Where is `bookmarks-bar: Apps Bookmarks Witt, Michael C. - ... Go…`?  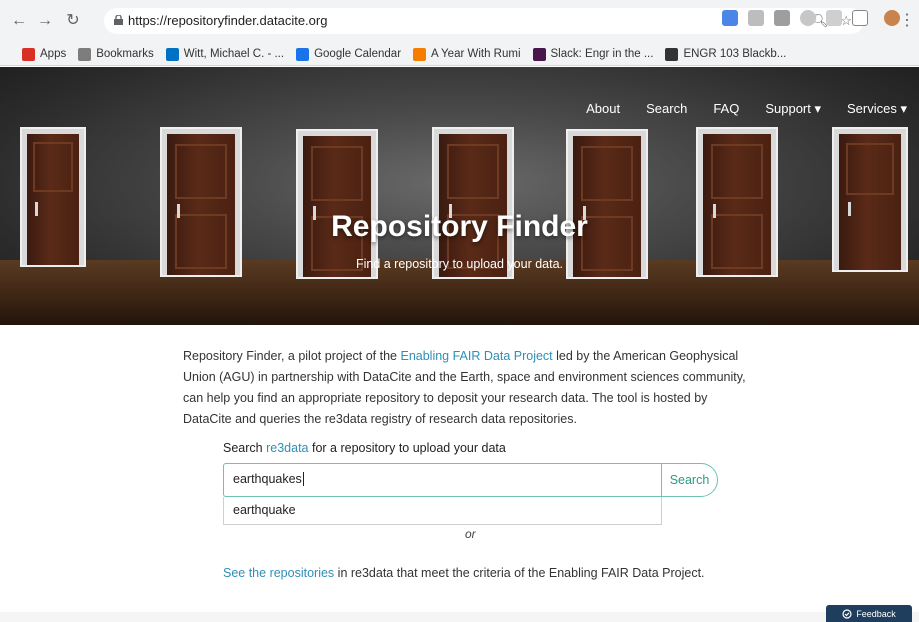
bookmarks-bar: Apps Bookmarks Witt, Michael C. - ... Go… is located at coordinates (459, 54).